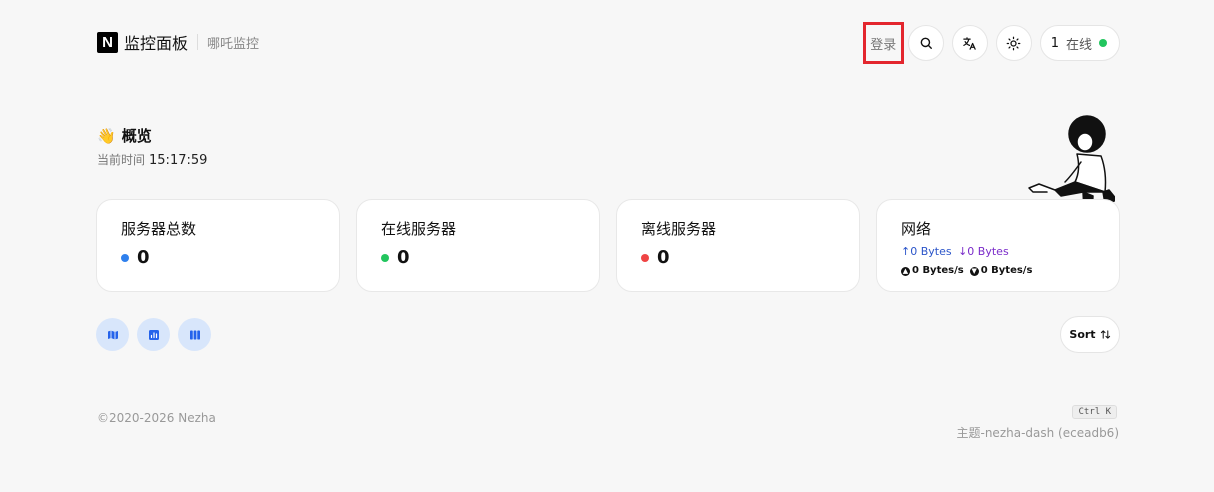  Describe the element at coordinates (156, 418) in the screenshot. I see `copyright: ©2020-2026 Nezha` at that location.